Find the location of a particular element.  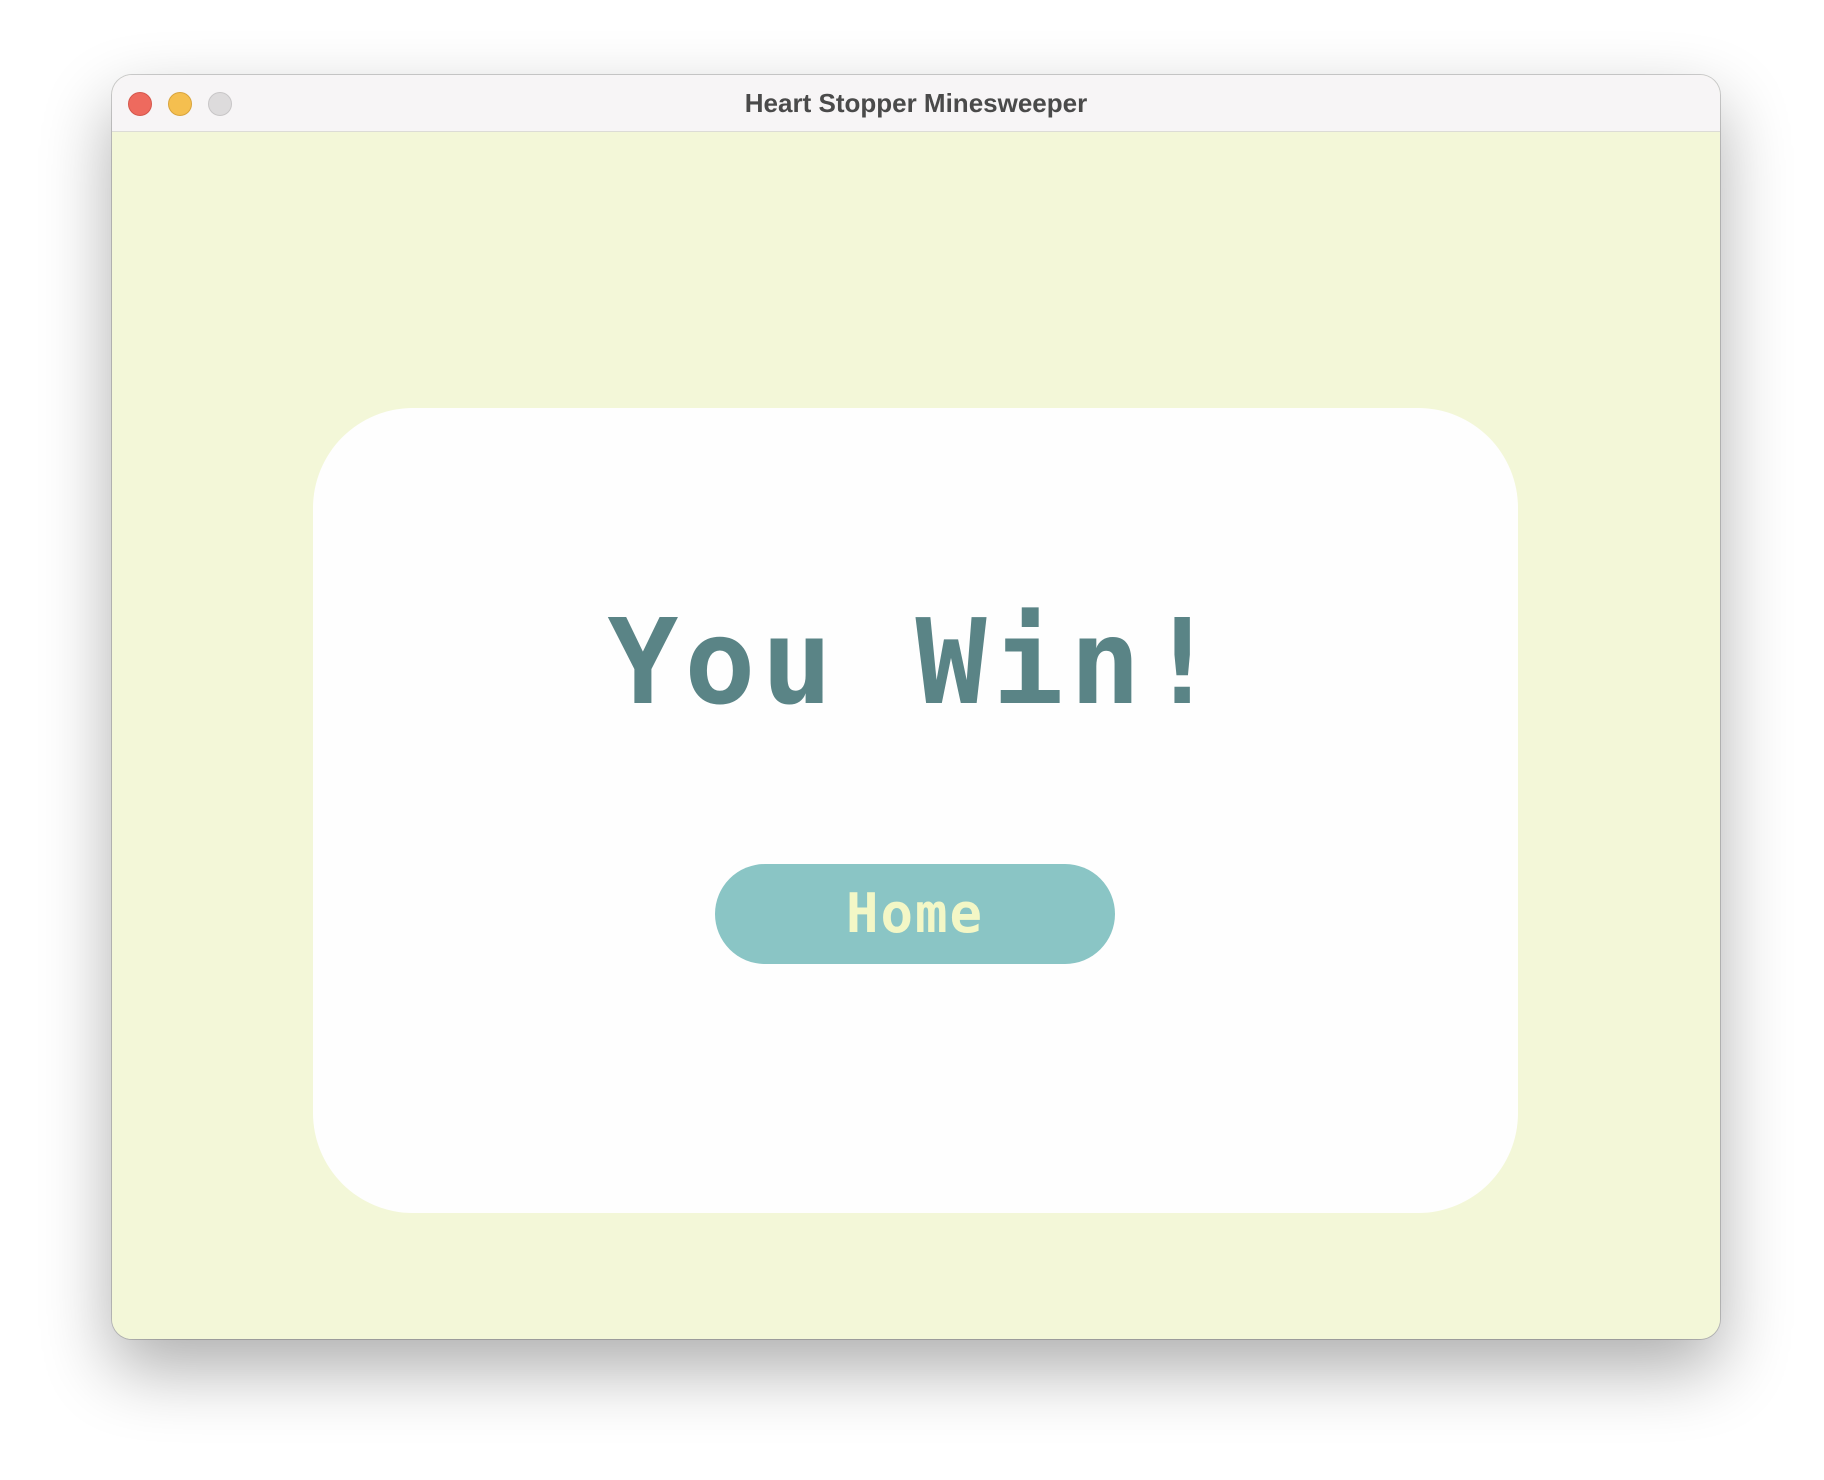

home-button: Home is located at coordinates (915, 914).